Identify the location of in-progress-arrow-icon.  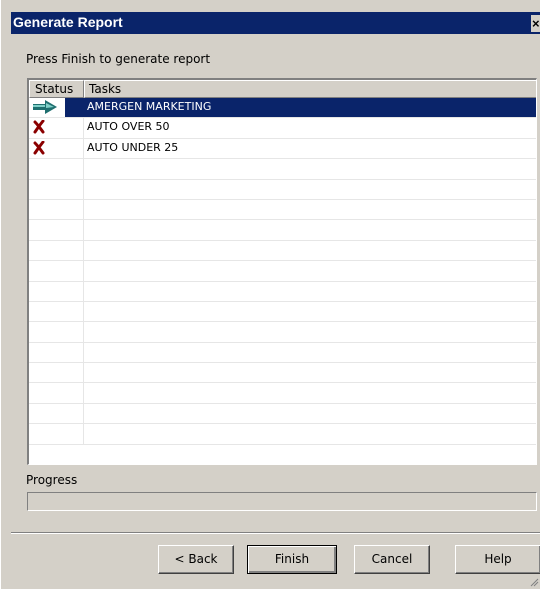
(45, 107).